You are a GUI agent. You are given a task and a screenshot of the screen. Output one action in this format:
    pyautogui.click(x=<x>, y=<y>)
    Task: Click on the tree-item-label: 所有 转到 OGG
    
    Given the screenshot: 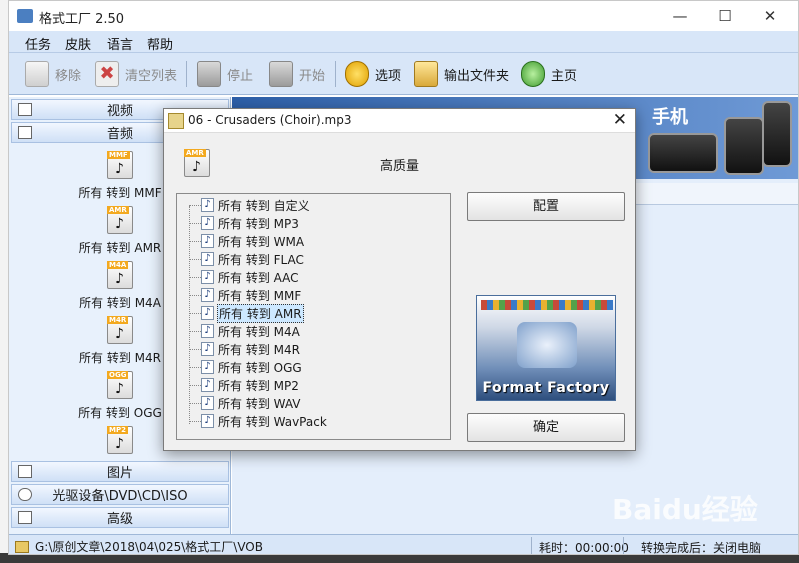 What is the action you would take?
    pyautogui.click(x=260, y=367)
    